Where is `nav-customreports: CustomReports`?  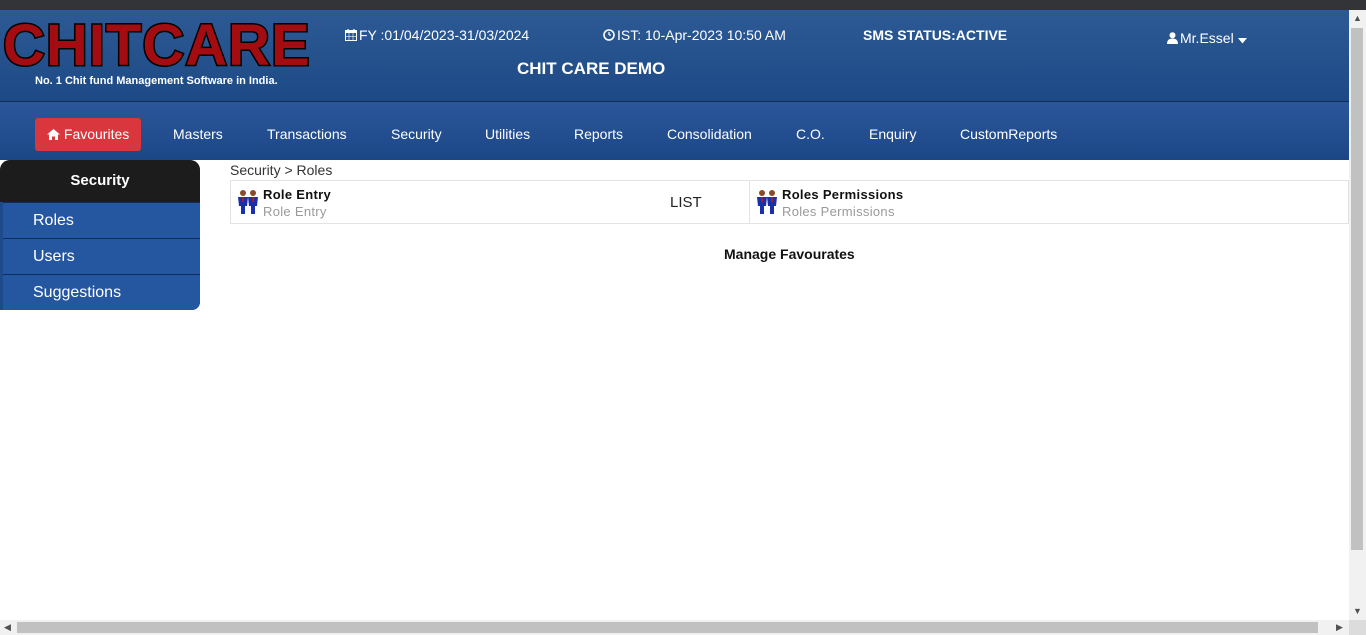
nav-customreports: CustomReports is located at coordinates (1008, 134).